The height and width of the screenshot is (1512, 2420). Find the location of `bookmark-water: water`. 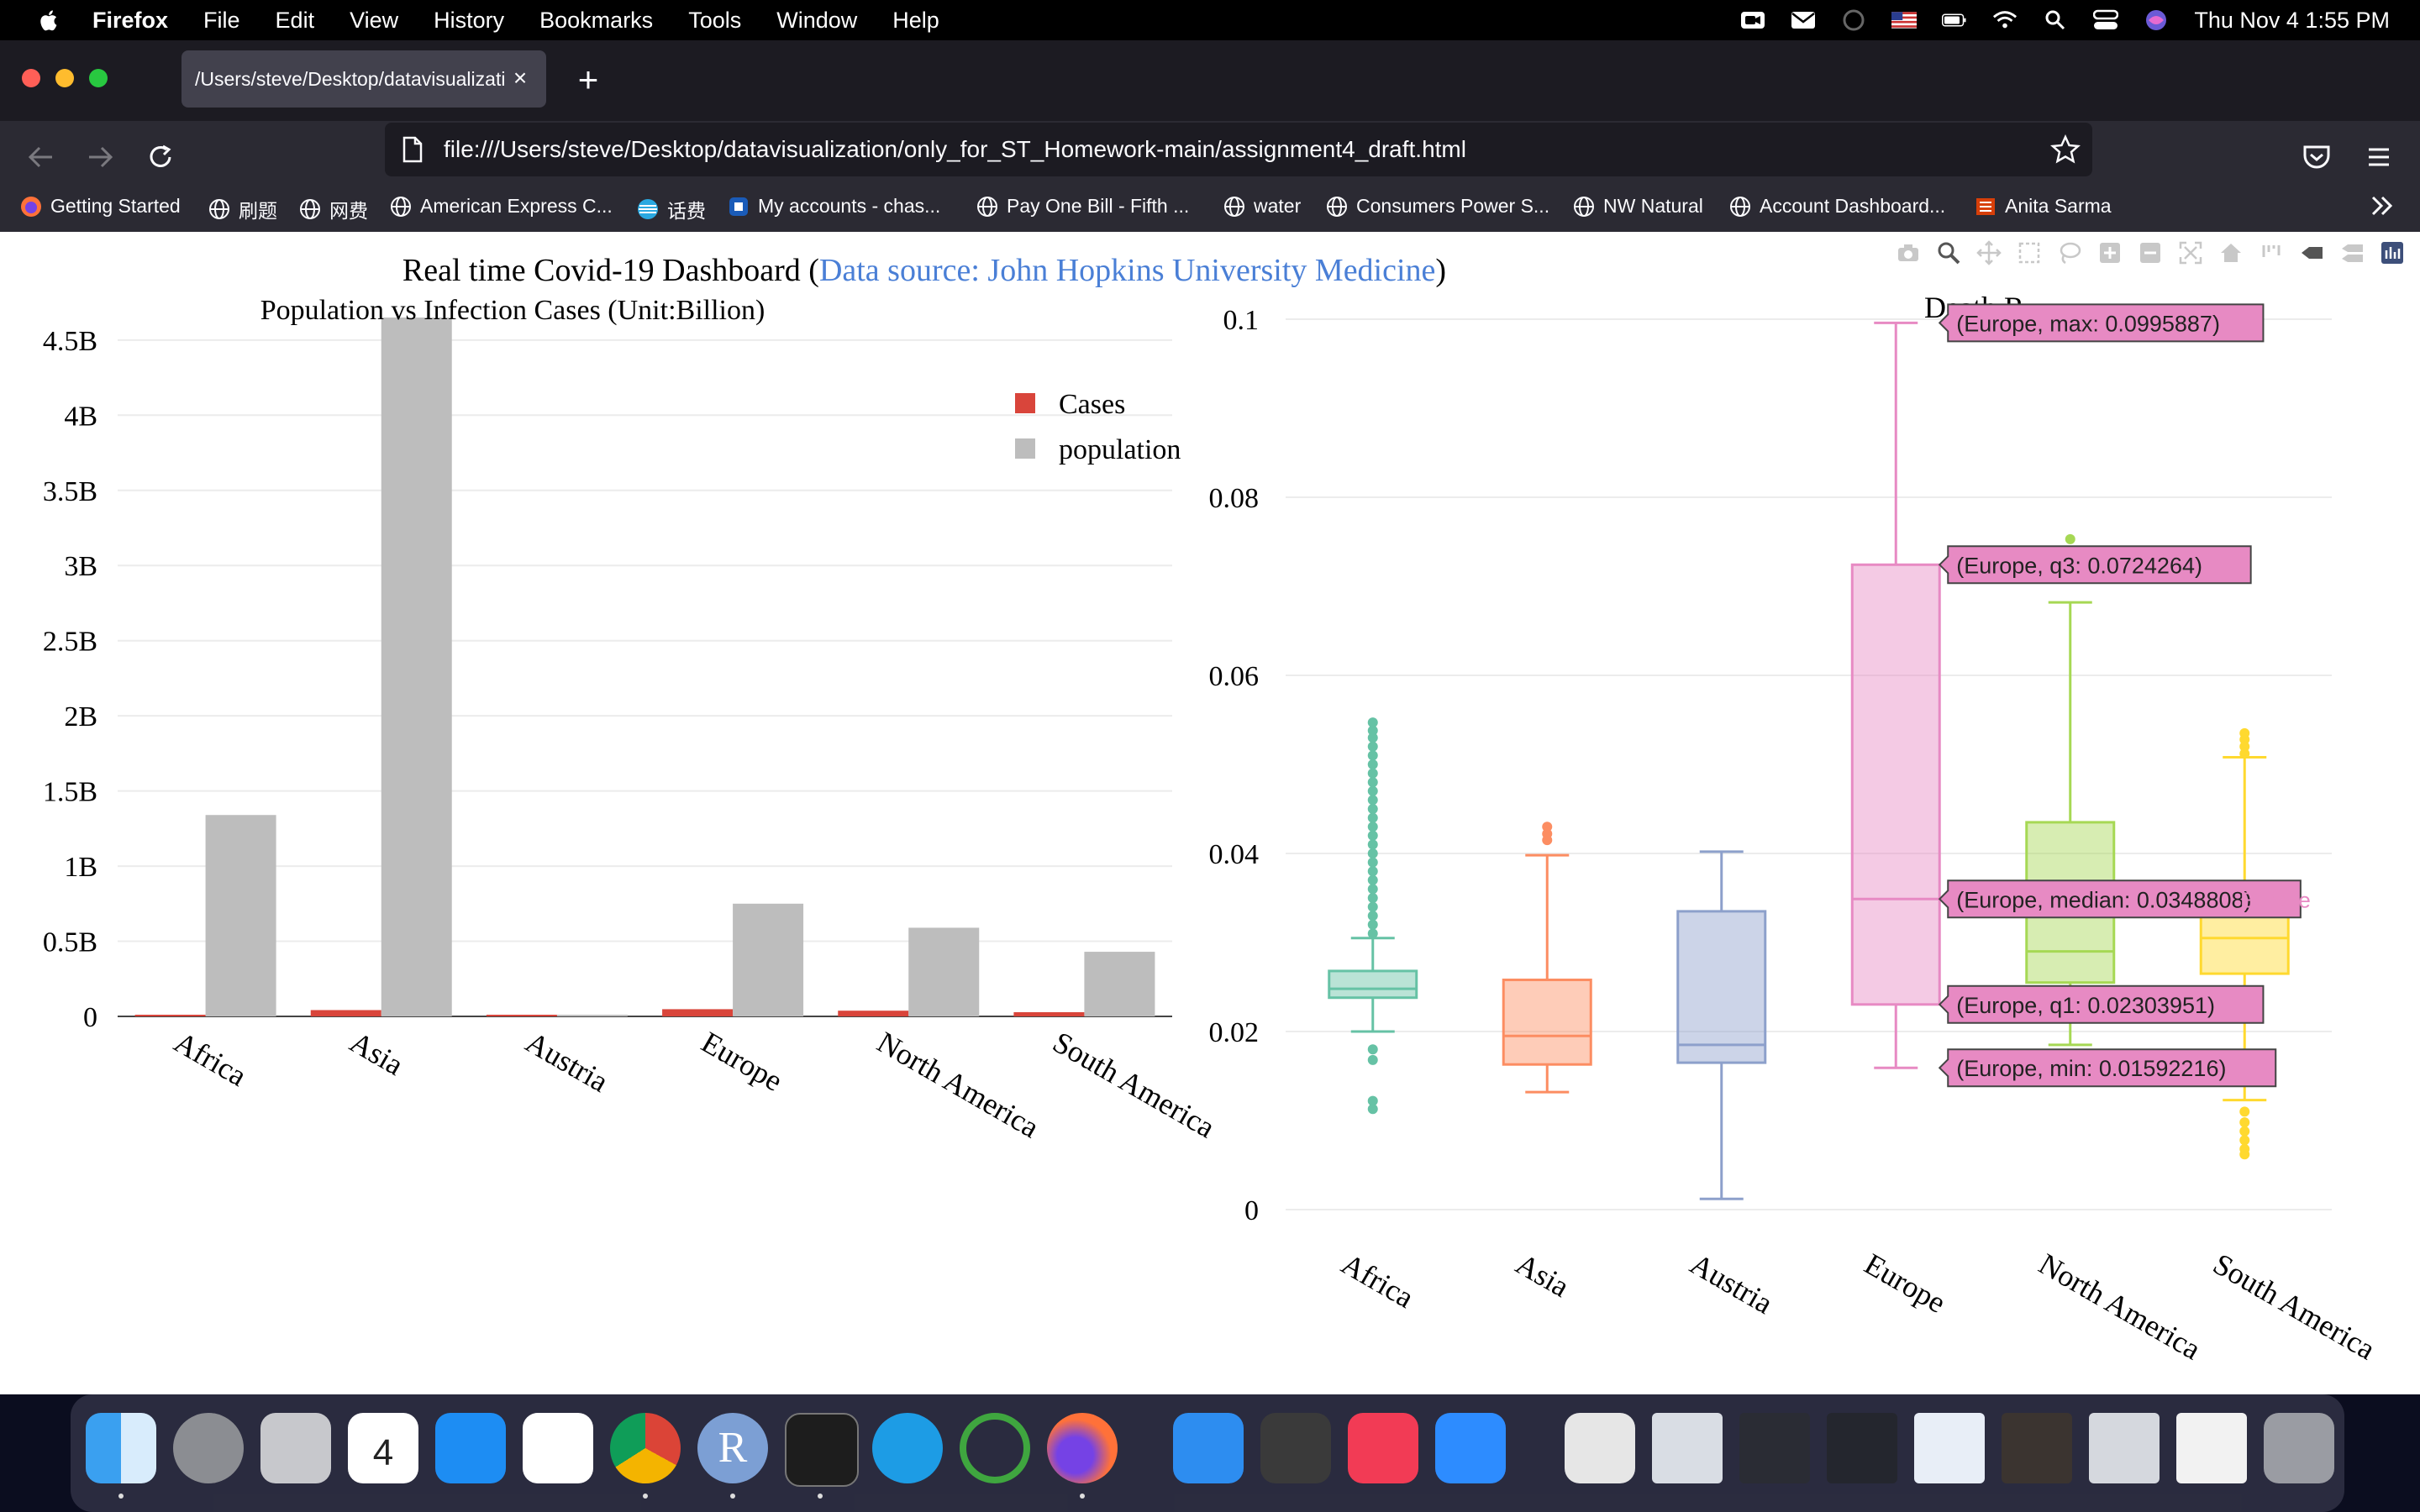

bookmark-water: water is located at coordinates (1262, 206).